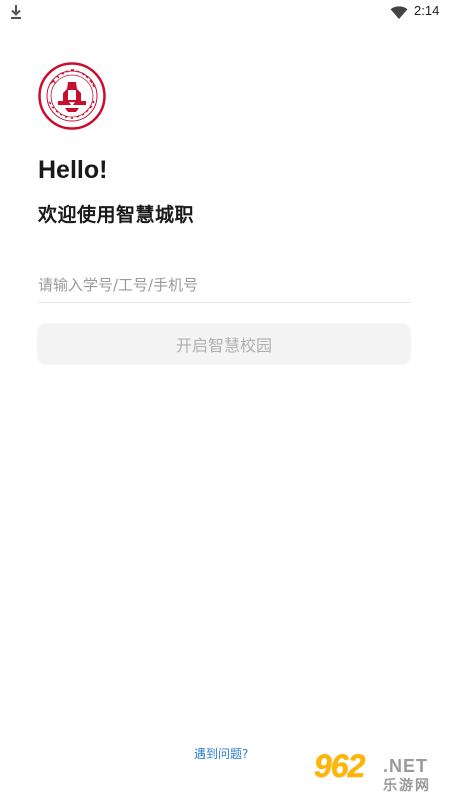  I want to click on site-watermark: 962 .NET 乐游网, so click(379, 771).